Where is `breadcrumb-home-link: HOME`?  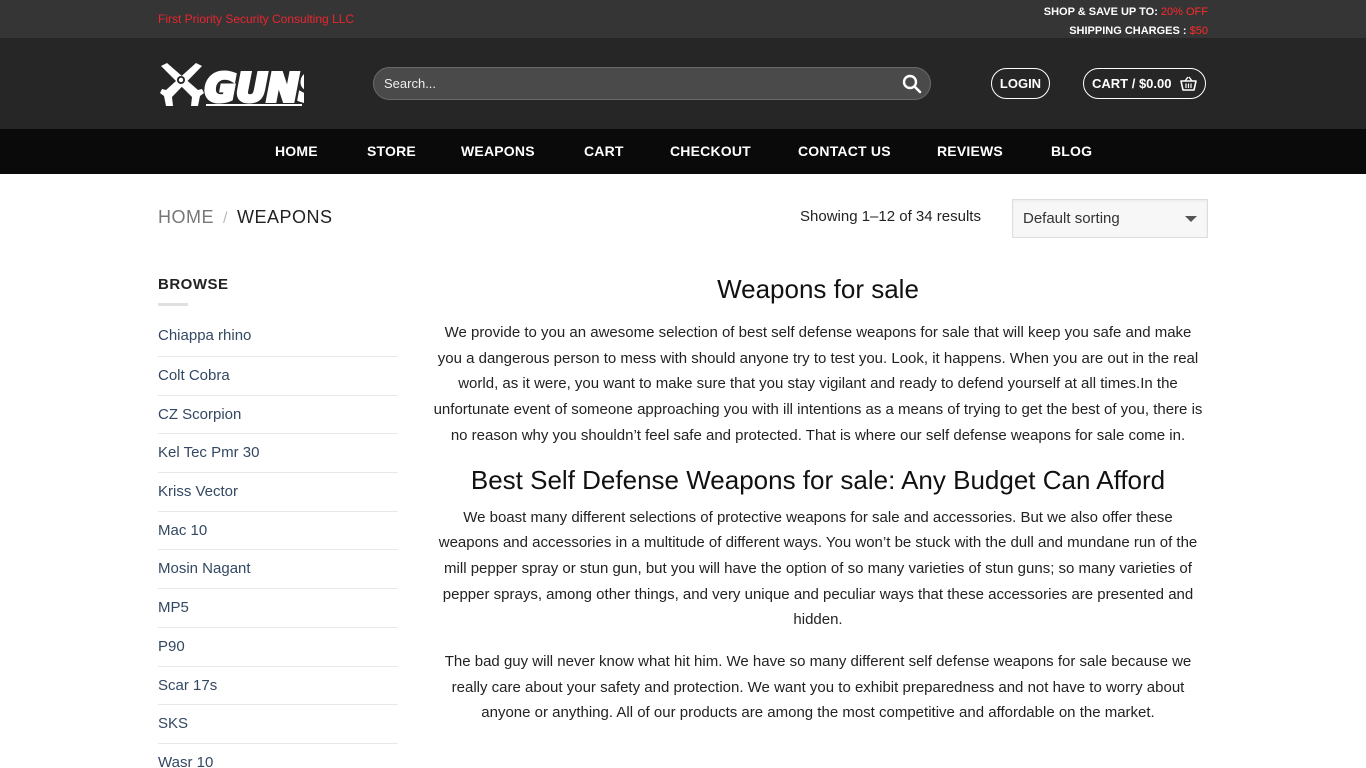
breadcrumb-home-link: HOME is located at coordinates (186, 217).